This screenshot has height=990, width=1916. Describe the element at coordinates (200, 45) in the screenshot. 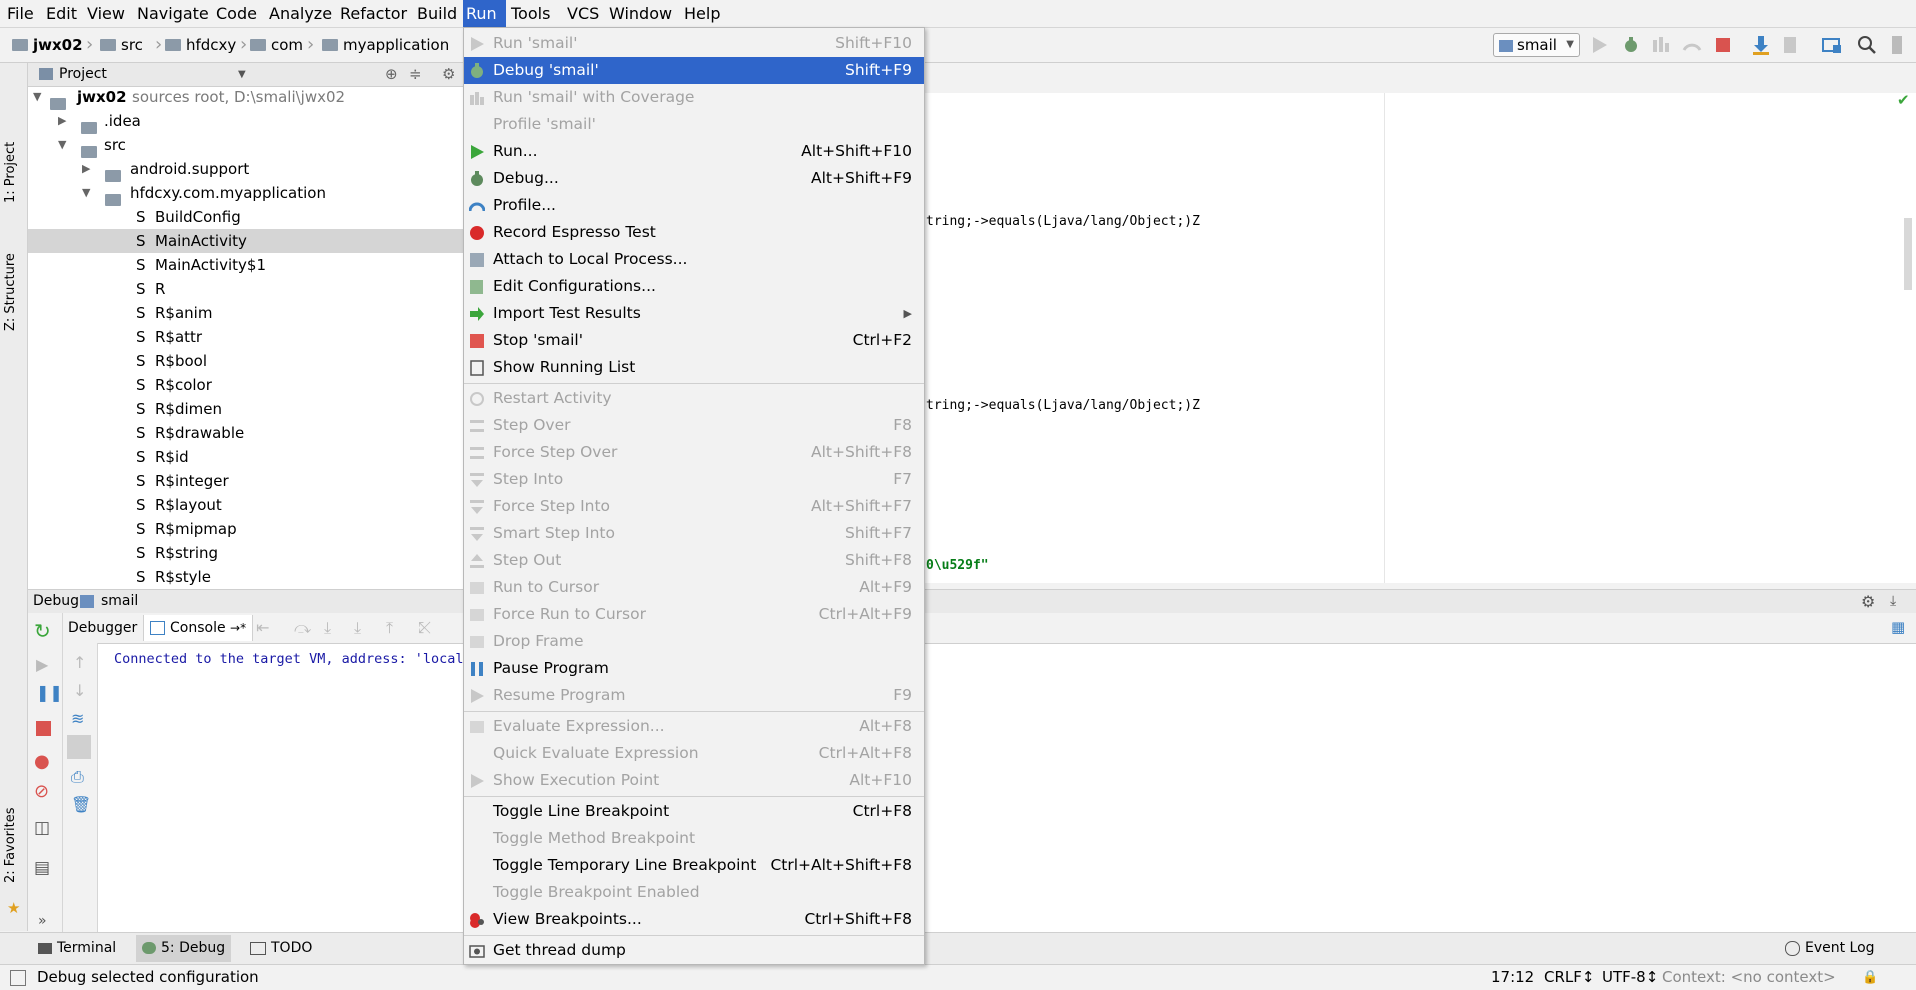

I see `breadcrumb-hfdcxy: hfdcxy` at that location.